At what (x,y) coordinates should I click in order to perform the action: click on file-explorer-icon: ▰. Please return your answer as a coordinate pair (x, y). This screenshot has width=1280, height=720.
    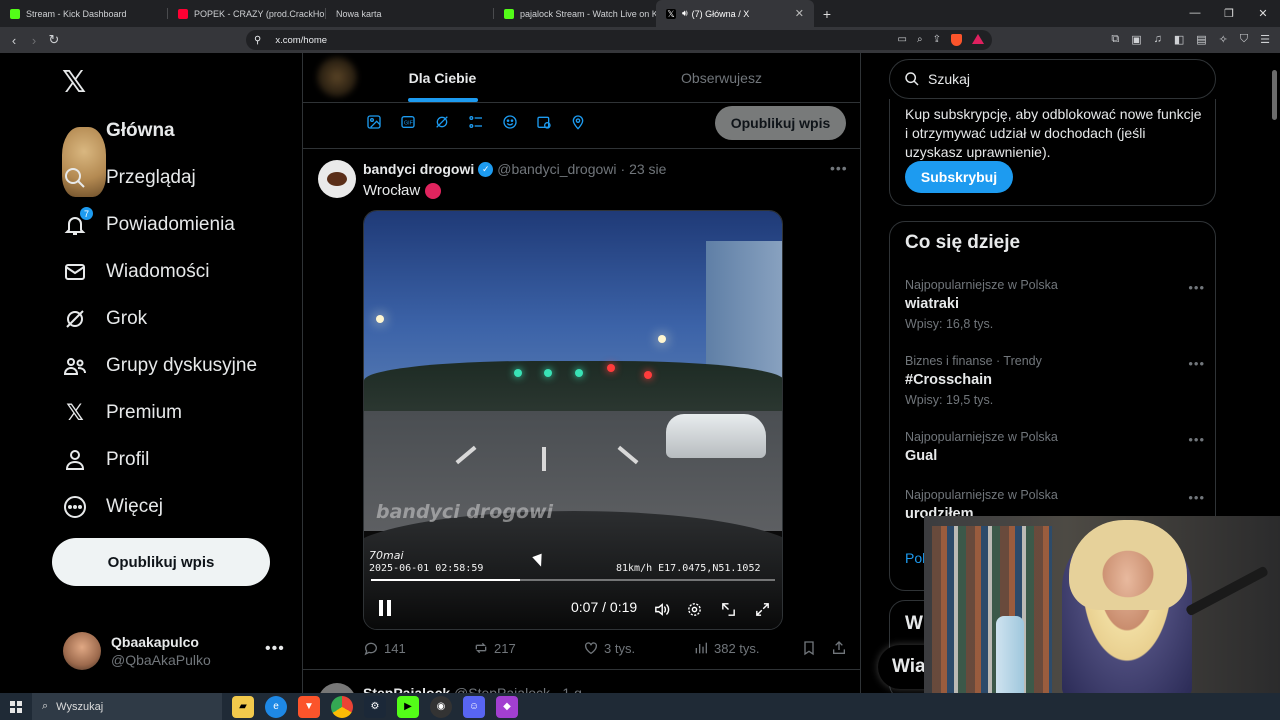
    Looking at the image, I should click on (243, 706).